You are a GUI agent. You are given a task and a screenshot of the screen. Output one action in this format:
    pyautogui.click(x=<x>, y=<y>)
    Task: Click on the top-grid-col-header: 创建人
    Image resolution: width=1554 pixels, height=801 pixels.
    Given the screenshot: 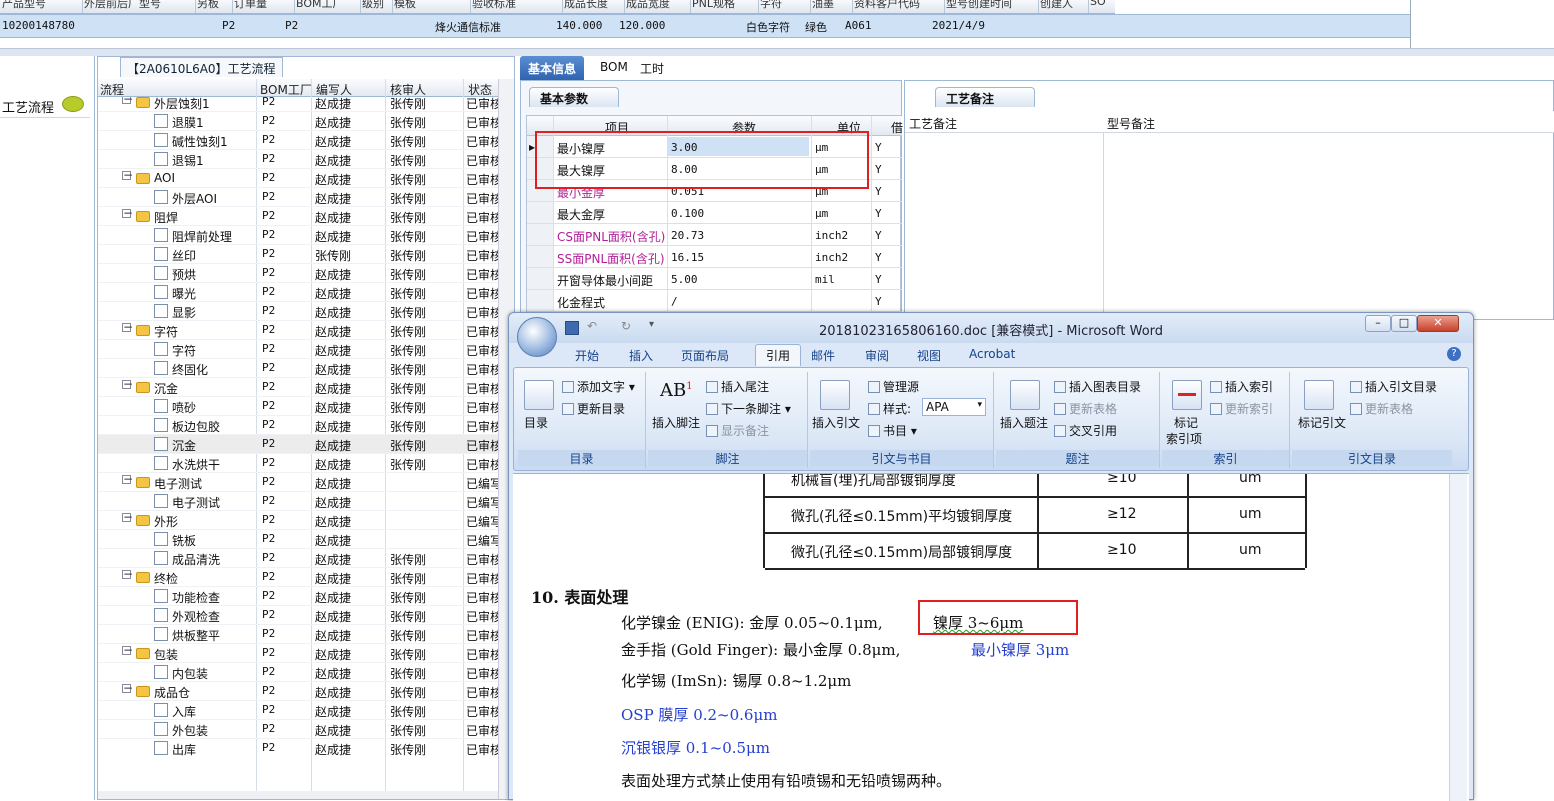 What is the action you would take?
    pyautogui.click(x=1056, y=5)
    